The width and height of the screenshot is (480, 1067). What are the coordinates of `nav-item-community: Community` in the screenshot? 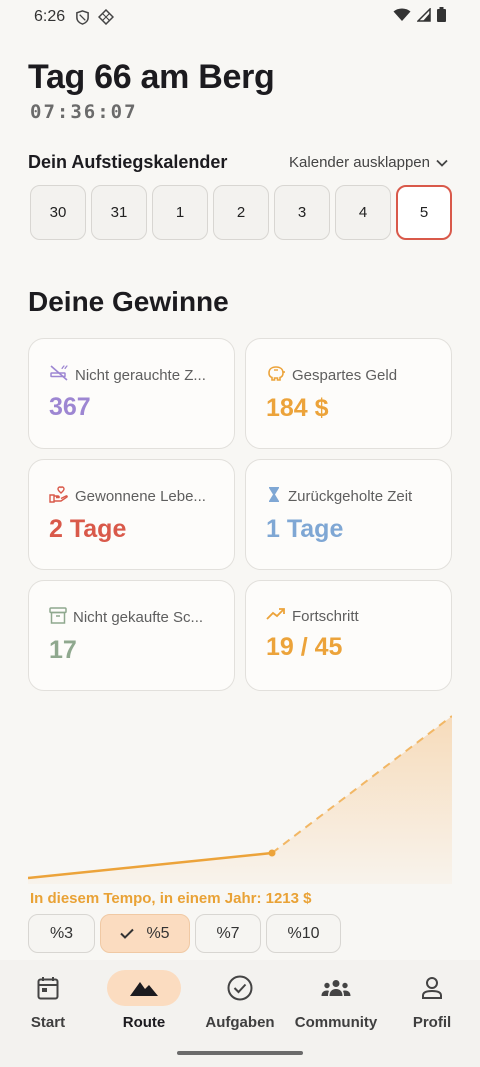 It's located at (336, 1000).